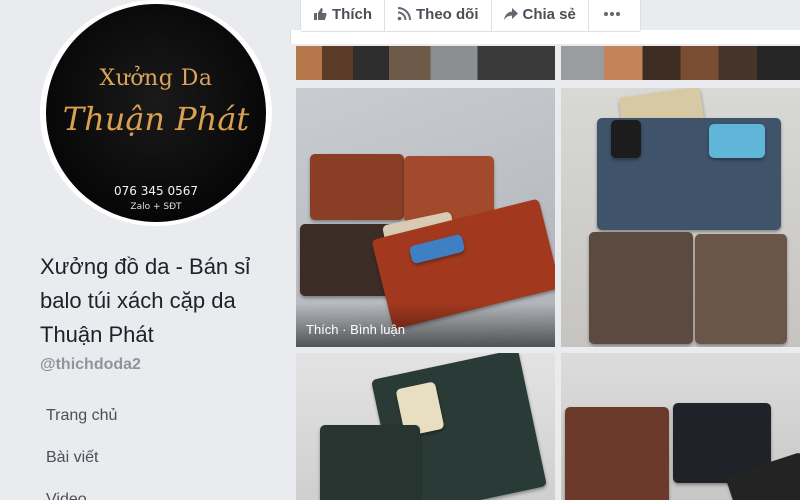 This screenshot has width=800, height=500. What do you see at coordinates (81, 461) in the screenshot?
I see `nav-item-posts: Bài viết` at bounding box center [81, 461].